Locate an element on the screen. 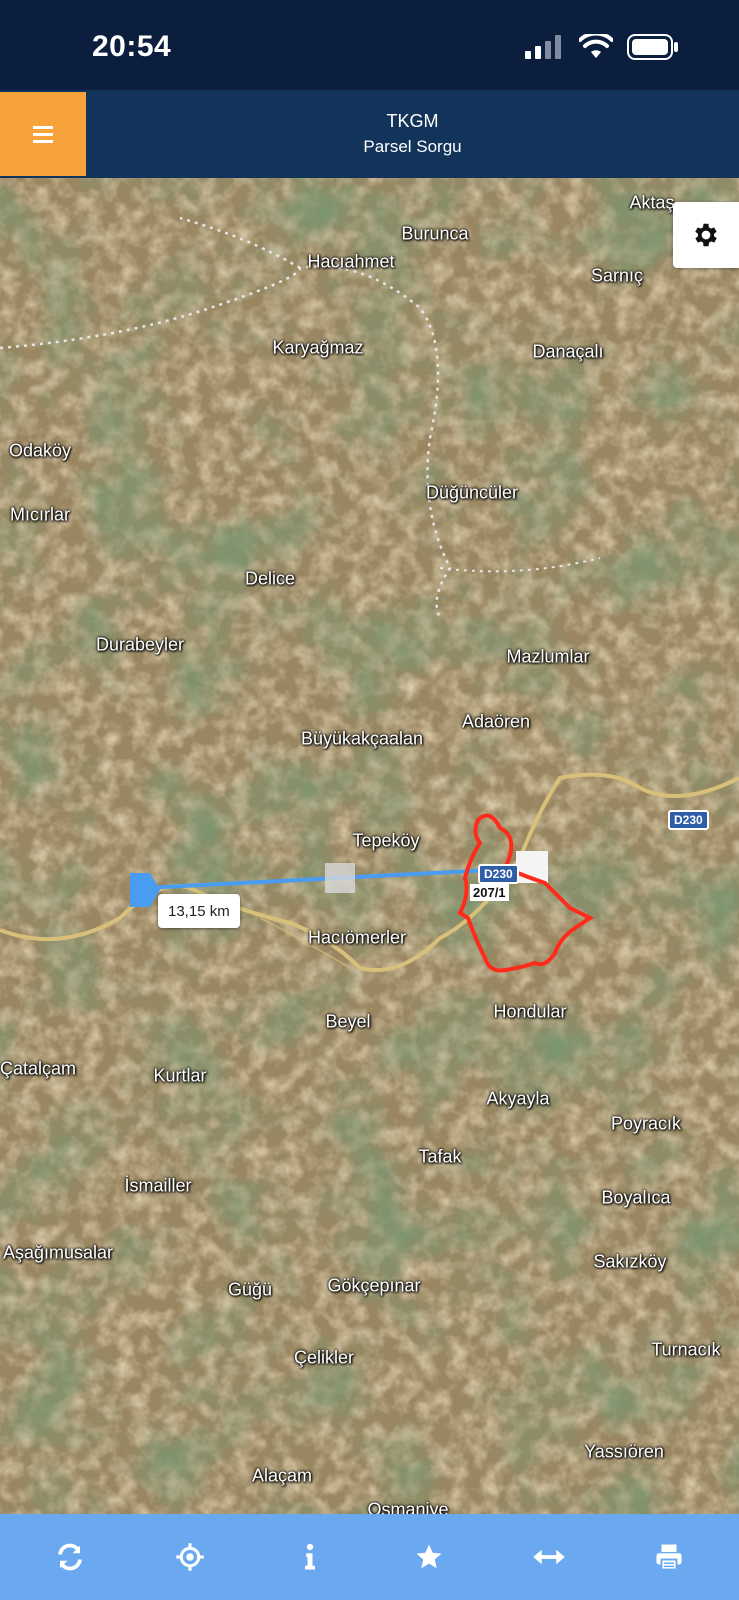 This screenshot has height=1600, width=739. battery-icon is located at coordinates (652, 47).